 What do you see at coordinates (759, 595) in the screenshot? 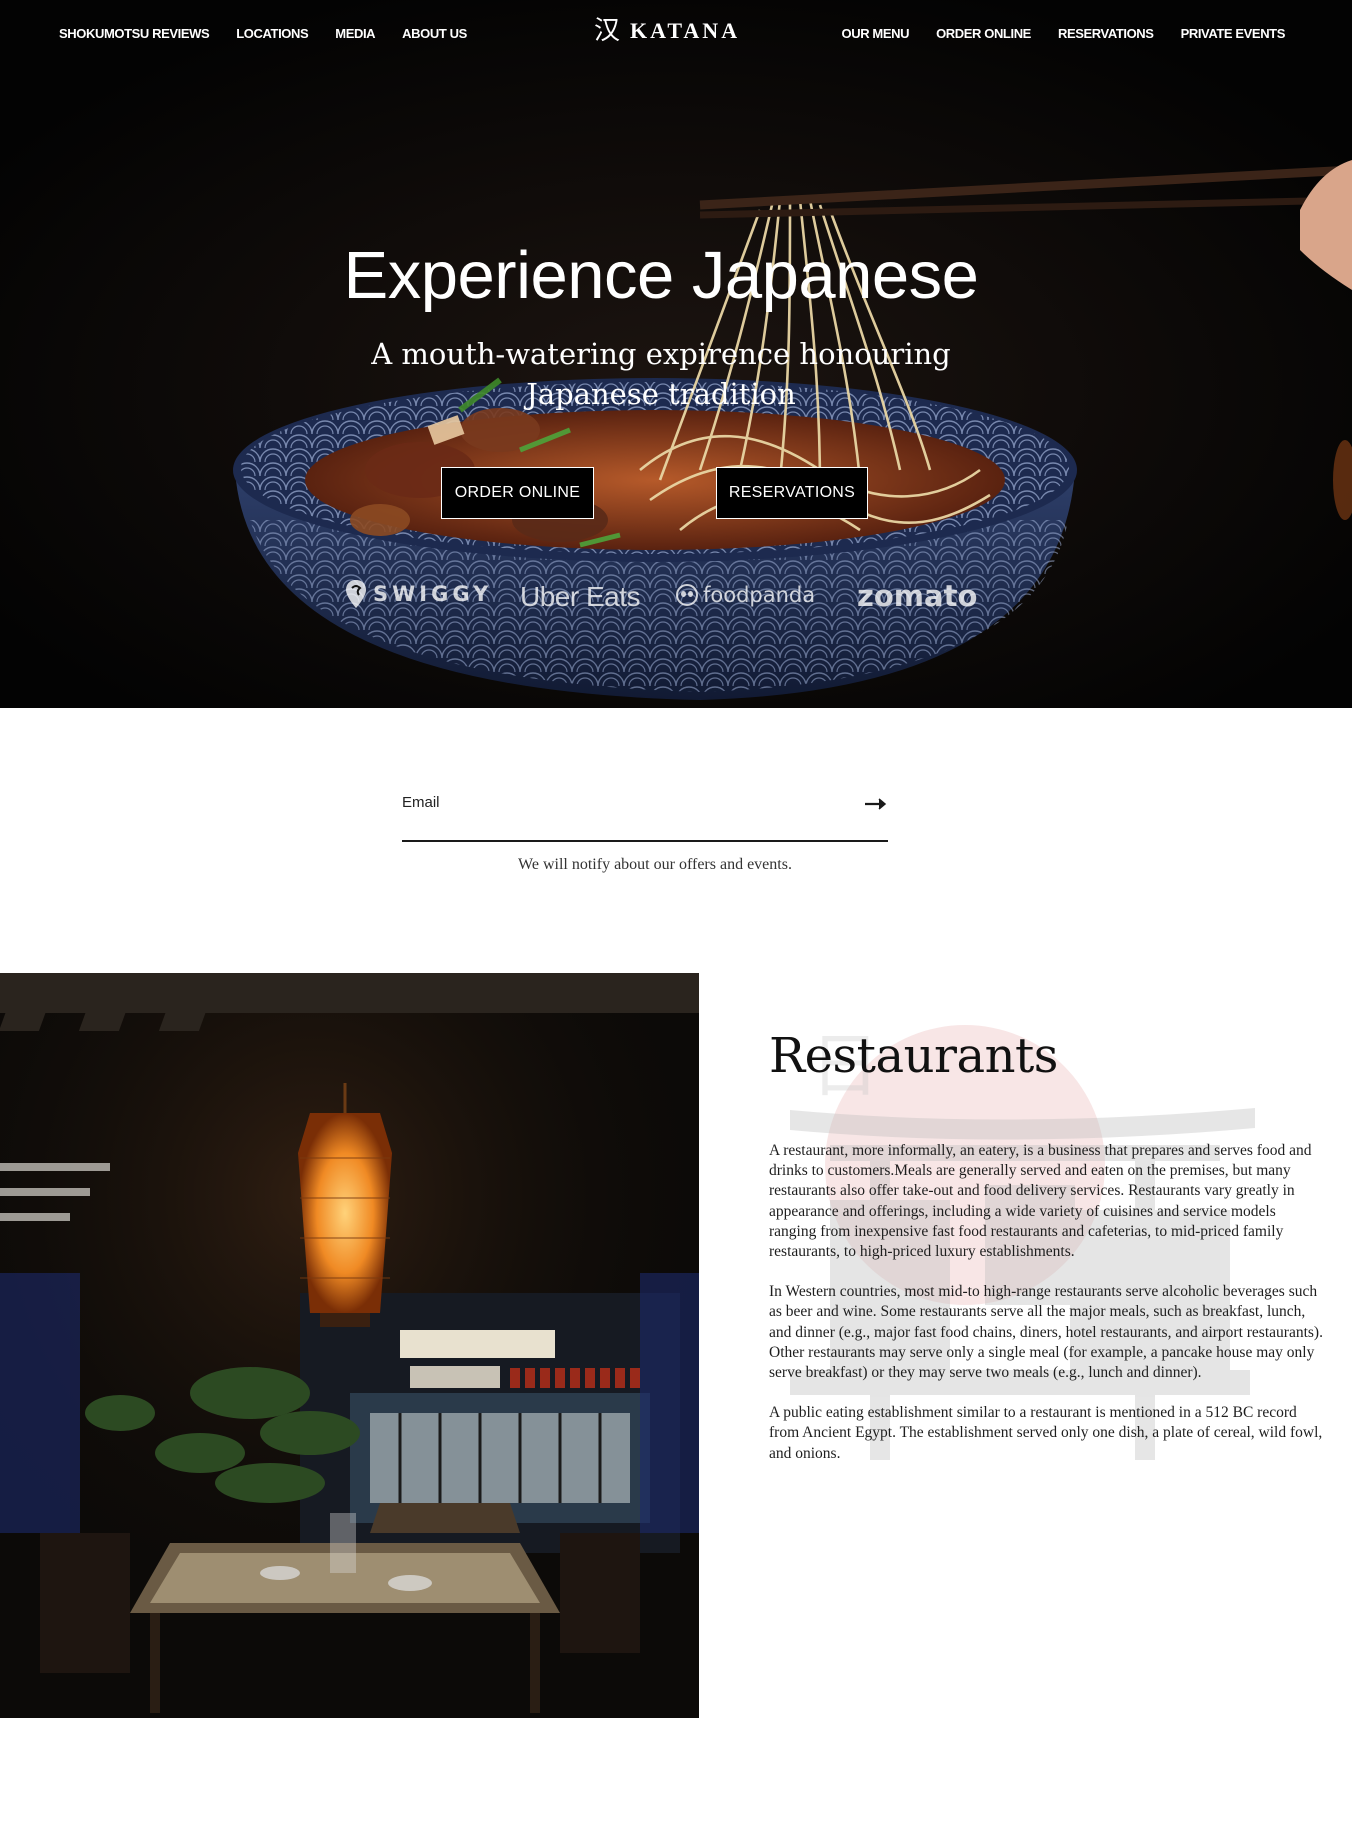
I see `partner-foodpanda-label: foodpanda` at bounding box center [759, 595].